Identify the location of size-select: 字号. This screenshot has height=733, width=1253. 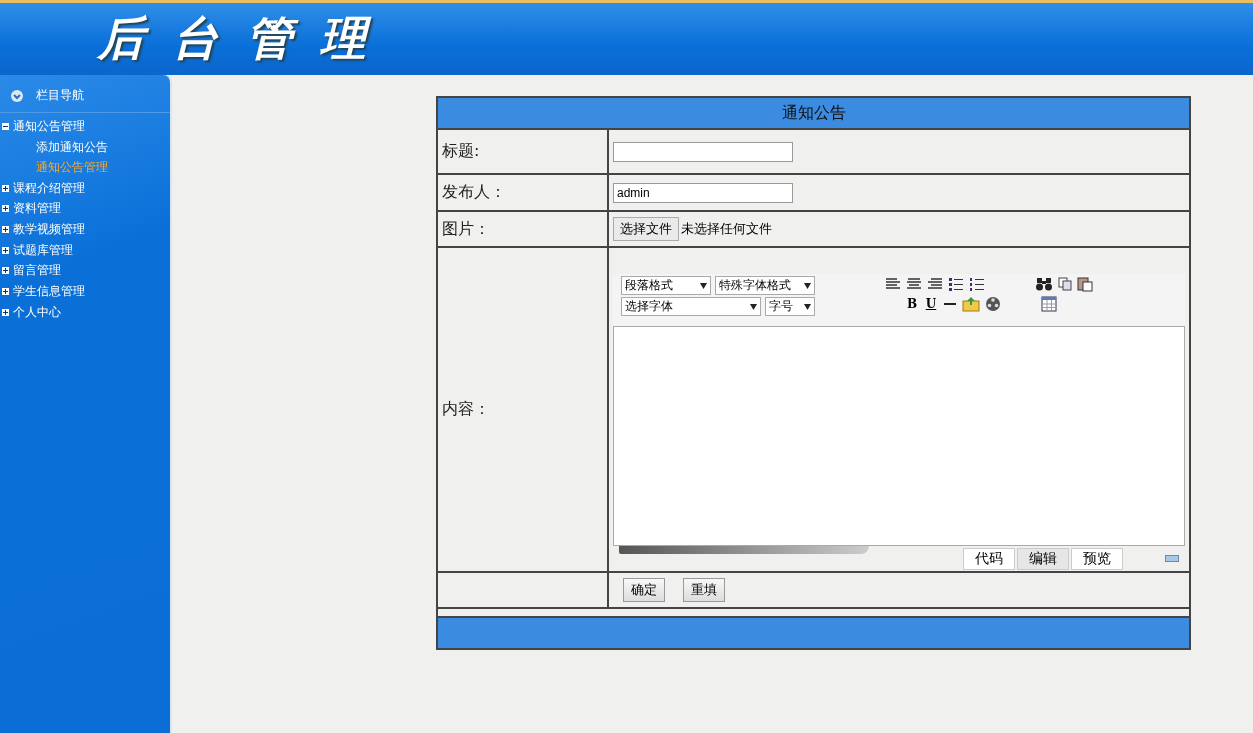
(790, 306).